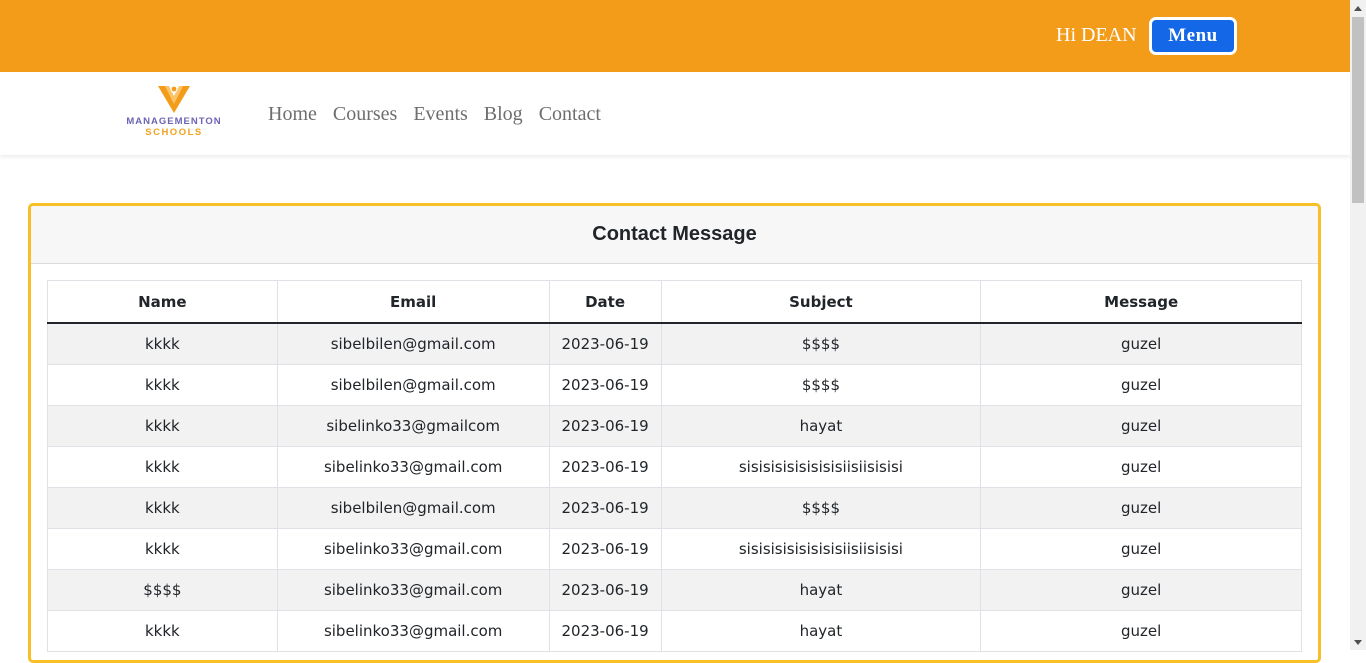  What do you see at coordinates (821, 302) in the screenshot?
I see `column-header-subject: Subject` at bounding box center [821, 302].